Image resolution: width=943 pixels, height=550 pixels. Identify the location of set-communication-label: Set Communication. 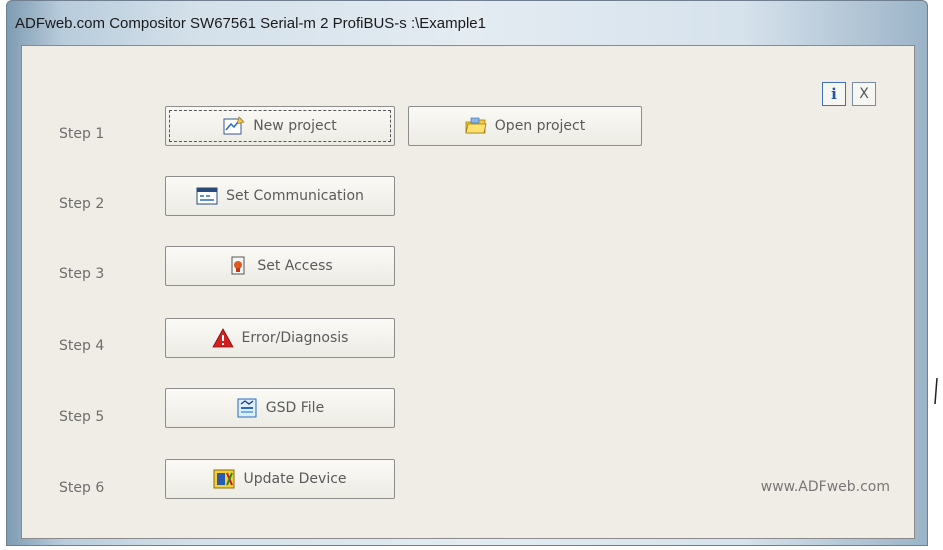
(295, 196).